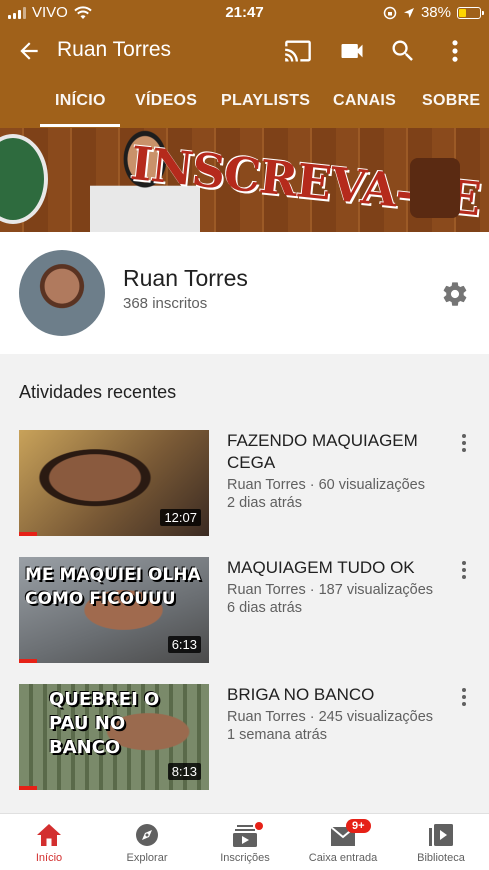 The width and height of the screenshot is (489, 870). What do you see at coordinates (104, 723) in the screenshot?
I see `thumbnail-caption: QUEBREI O PAU NO BANCO` at bounding box center [104, 723].